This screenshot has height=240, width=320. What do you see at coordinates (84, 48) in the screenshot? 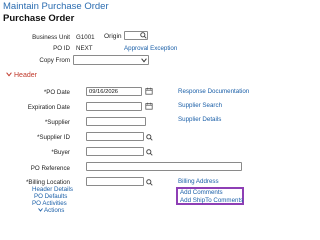
I see `po-id-value: NEXT` at bounding box center [84, 48].